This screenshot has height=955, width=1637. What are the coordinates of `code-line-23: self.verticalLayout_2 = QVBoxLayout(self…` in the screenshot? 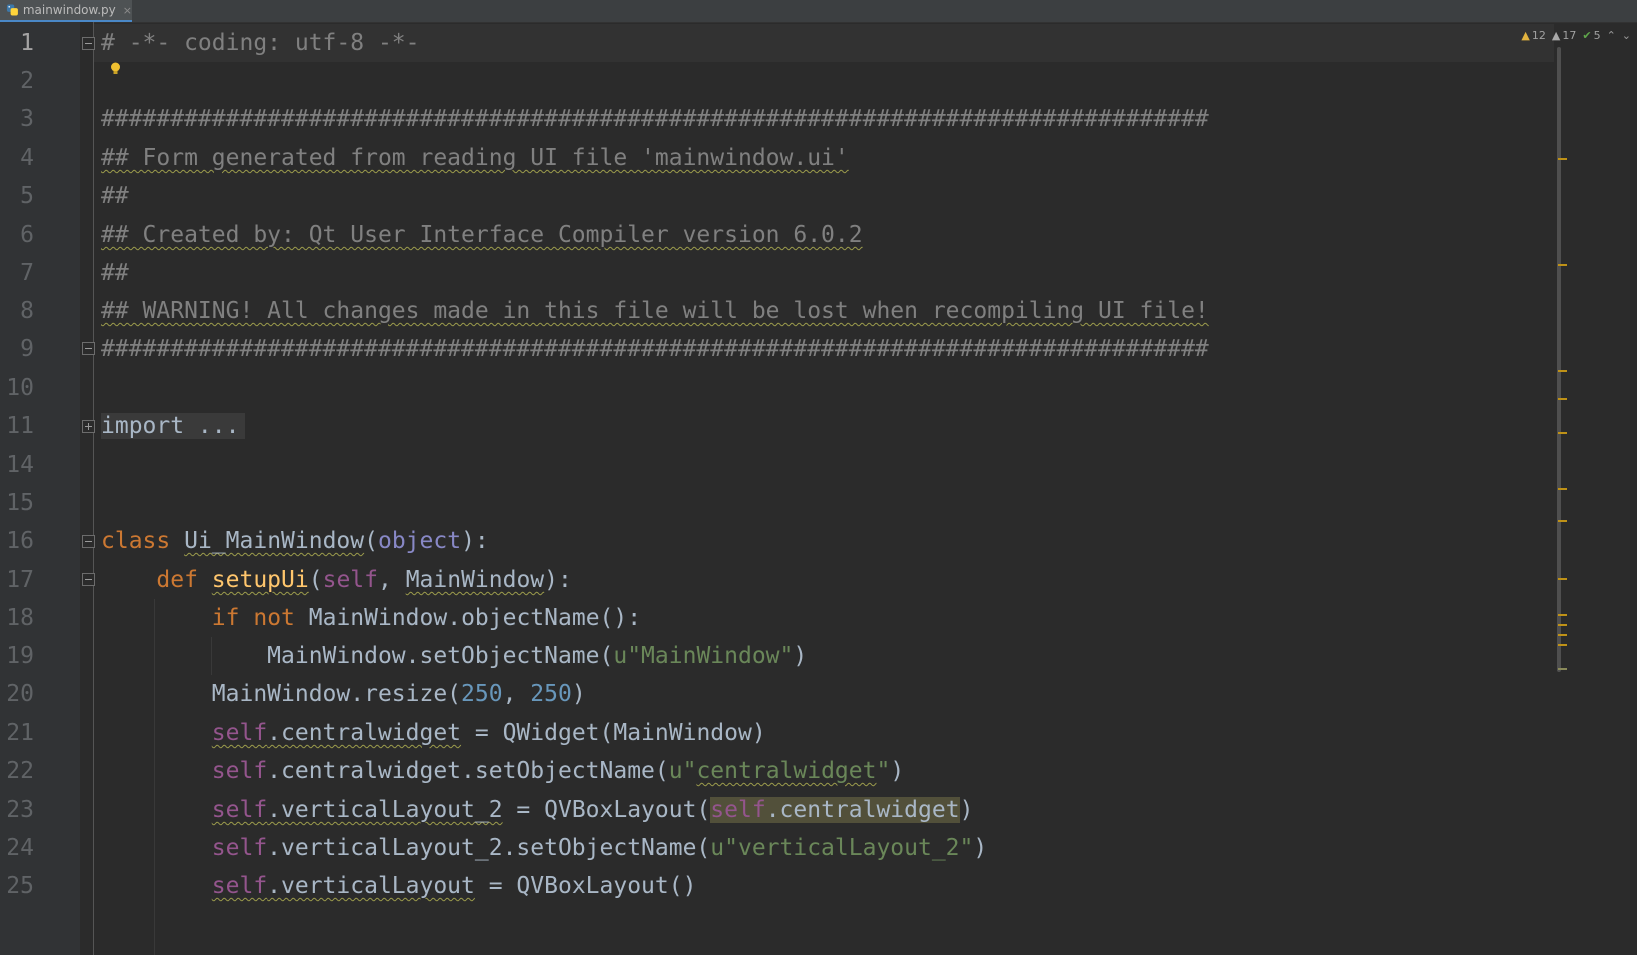 It's located at (537, 810).